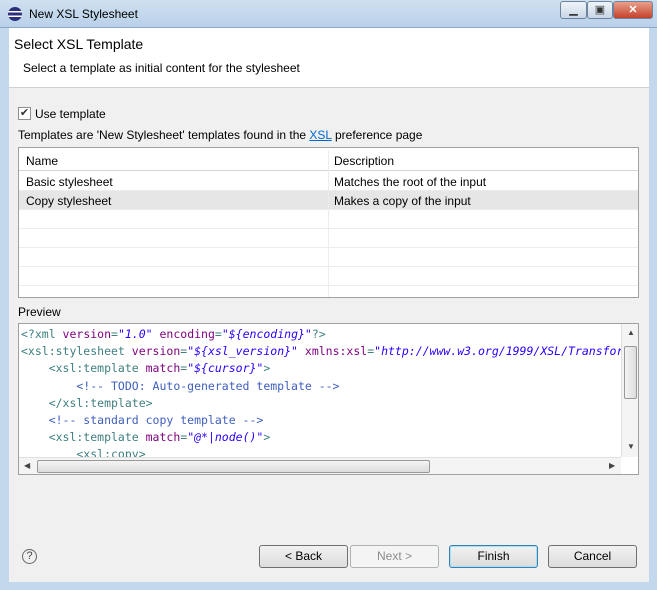  What do you see at coordinates (42, 161) in the screenshot?
I see `column-header-name: Name` at bounding box center [42, 161].